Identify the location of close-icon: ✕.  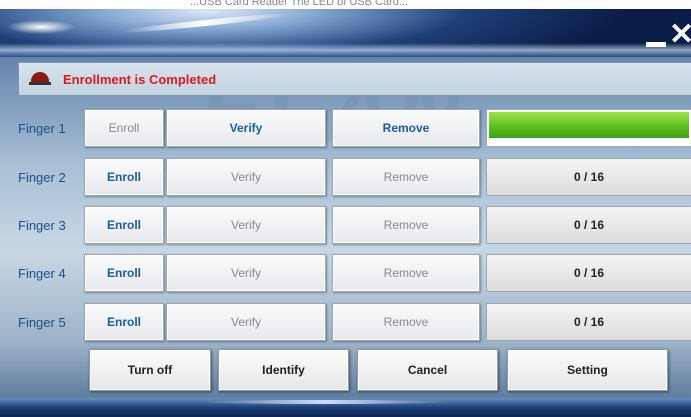
(680, 35).